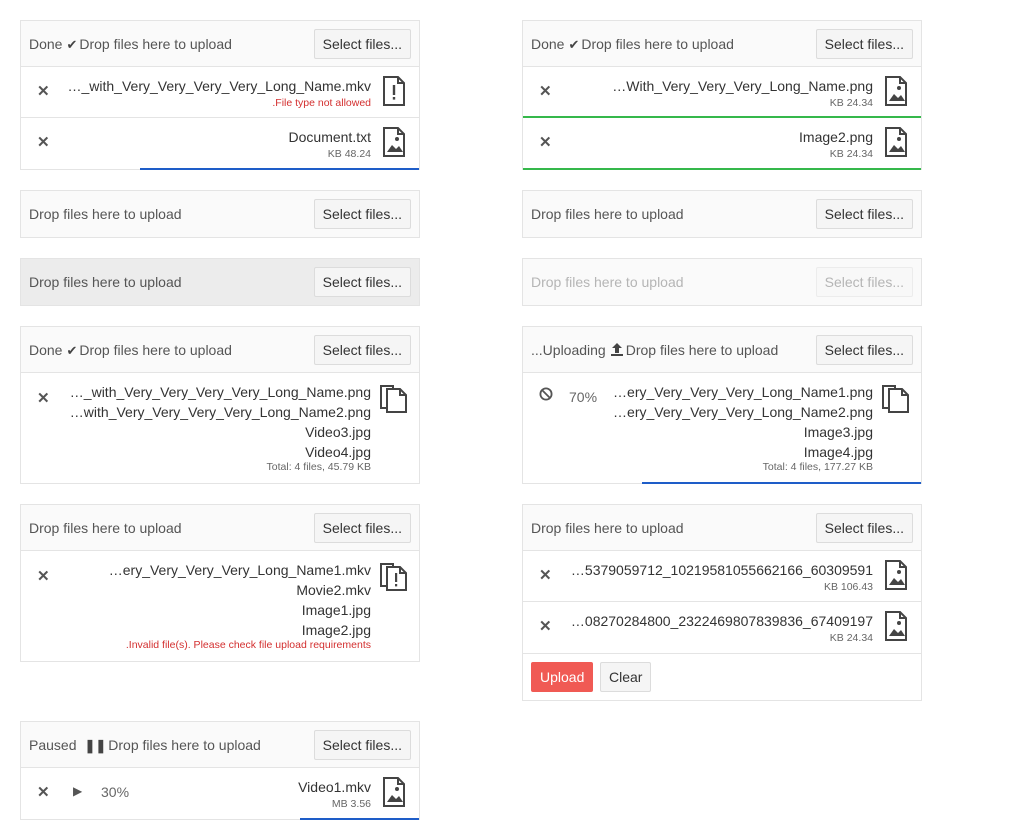 The width and height of the screenshot is (1024, 840). Describe the element at coordinates (568, 350) in the screenshot. I see `status-text: ...Uploading` at that location.